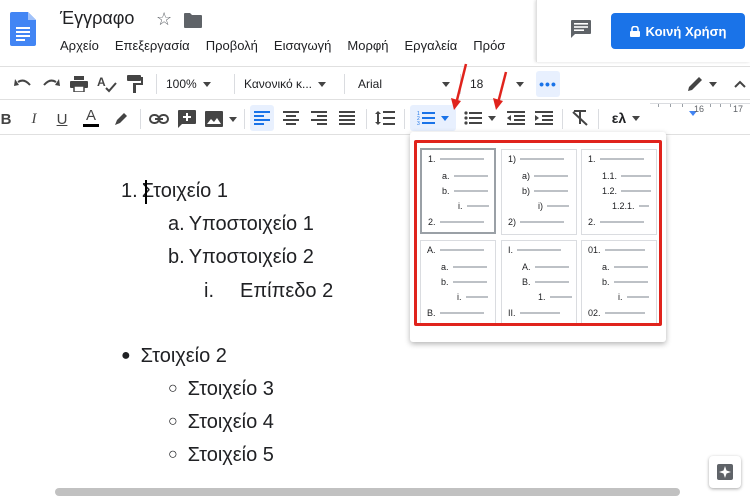 This screenshot has width=750, height=500. I want to click on list-item-text: Υποστοιχείο 1, so click(251, 224).